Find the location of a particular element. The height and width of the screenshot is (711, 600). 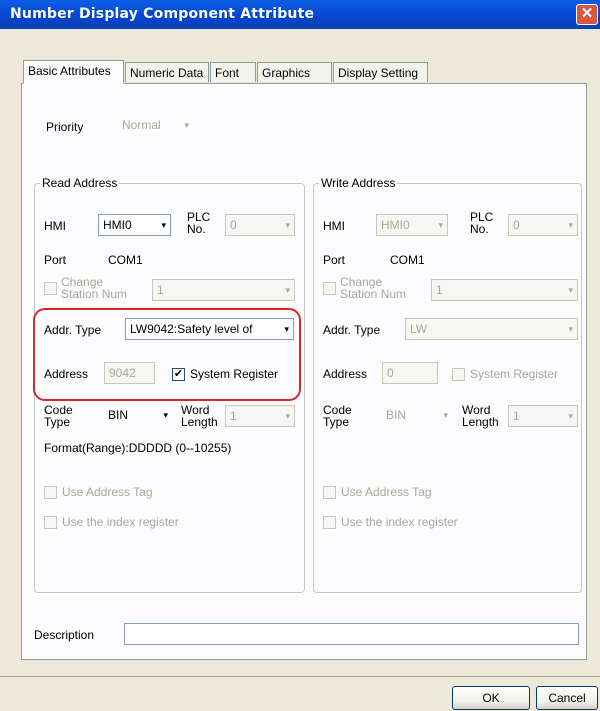

write-hmi-value: HMI0 is located at coordinates (395, 225).